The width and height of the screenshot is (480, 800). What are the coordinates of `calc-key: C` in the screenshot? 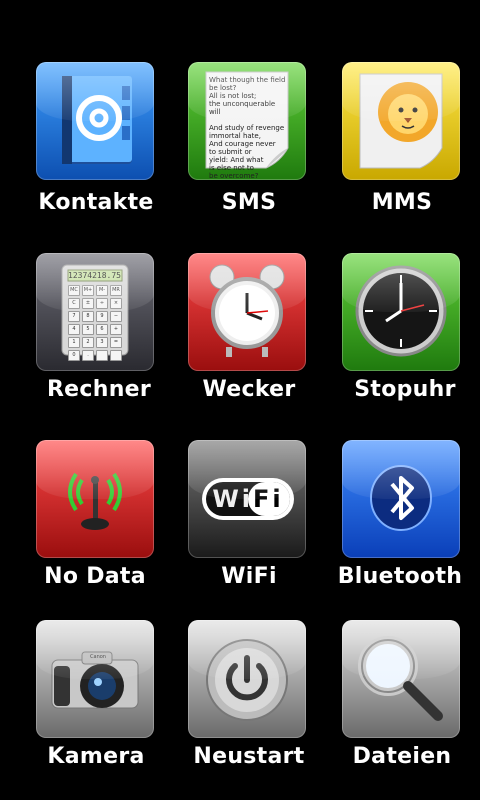 It's located at (74, 303).